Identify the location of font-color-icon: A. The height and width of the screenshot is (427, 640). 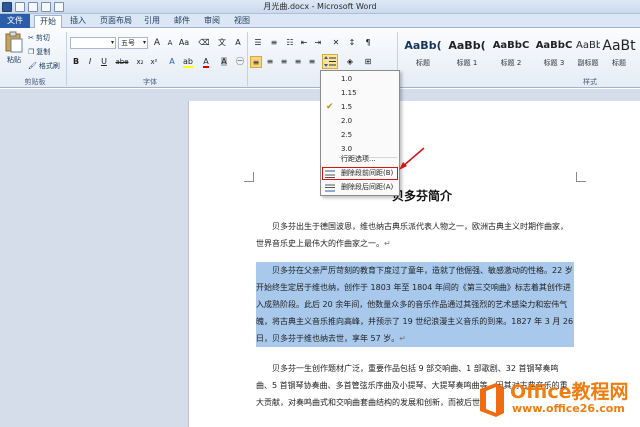
(206, 62).